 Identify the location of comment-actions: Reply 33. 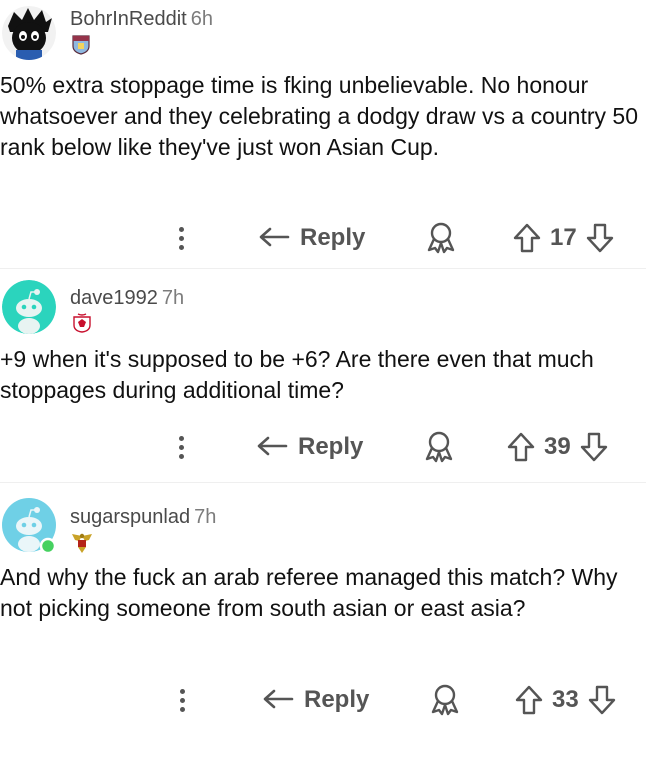
(323, 700).